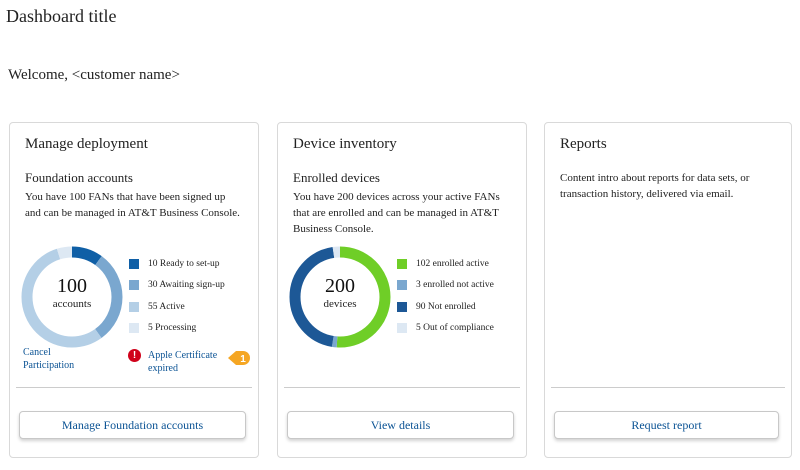  Describe the element at coordinates (134, 355) in the screenshot. I see `exclamation-icon: !` at that location.